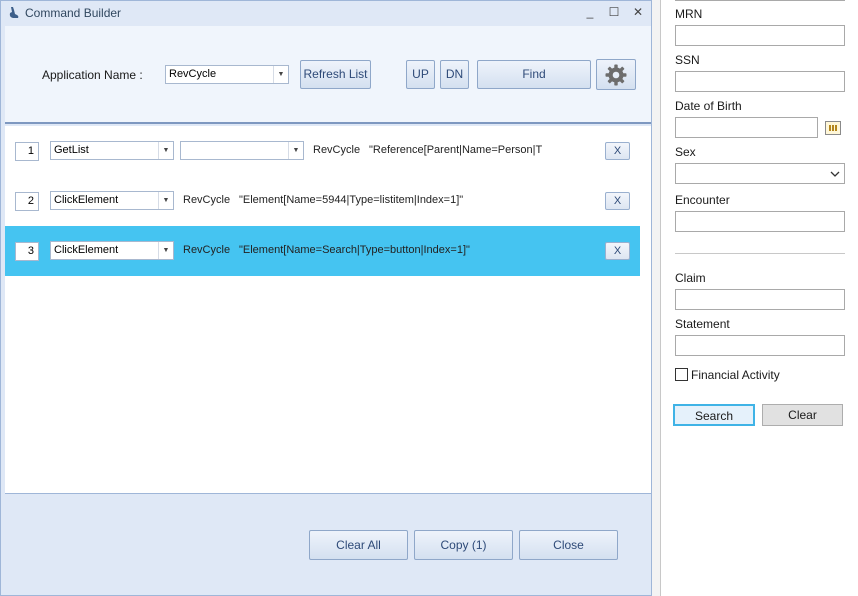  Describe the element at coordinates (656, 298) in the screenshot. I see `panel-splitter` at that location.